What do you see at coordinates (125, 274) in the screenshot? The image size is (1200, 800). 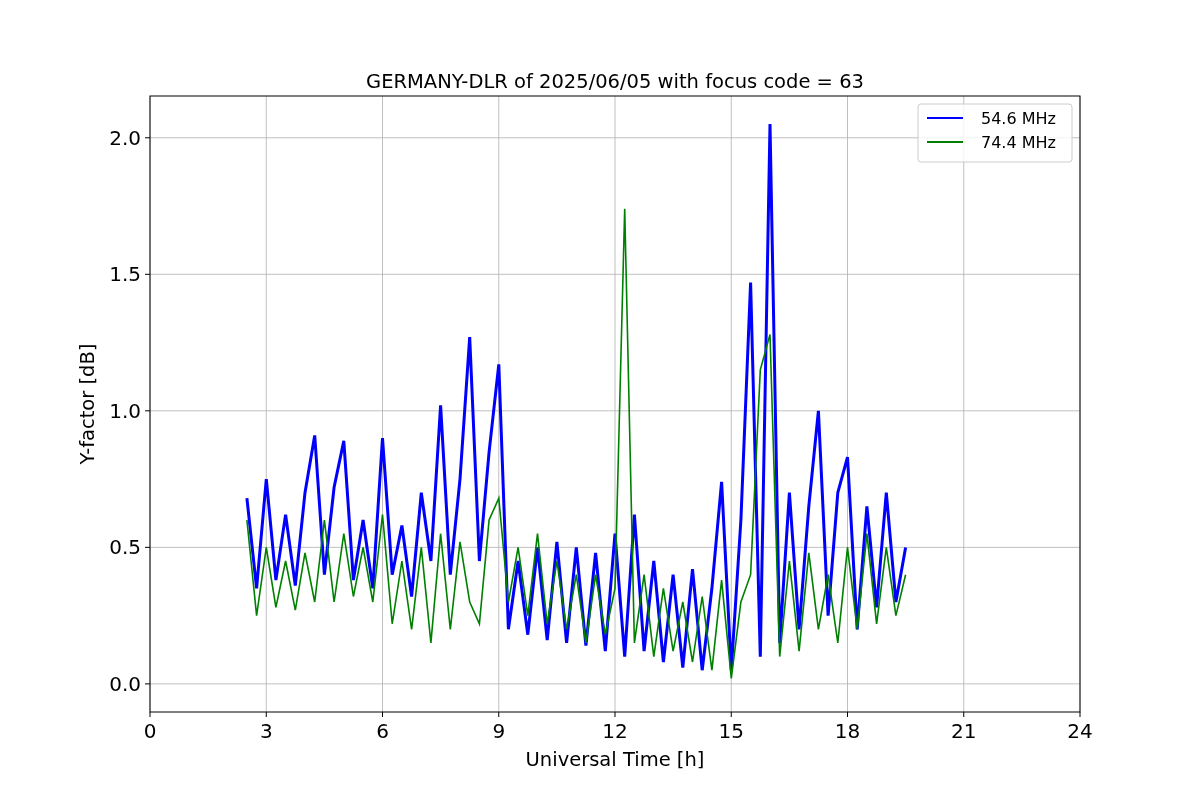 I see `y-tick-label: 1.5` at bounding box center [125, 274].